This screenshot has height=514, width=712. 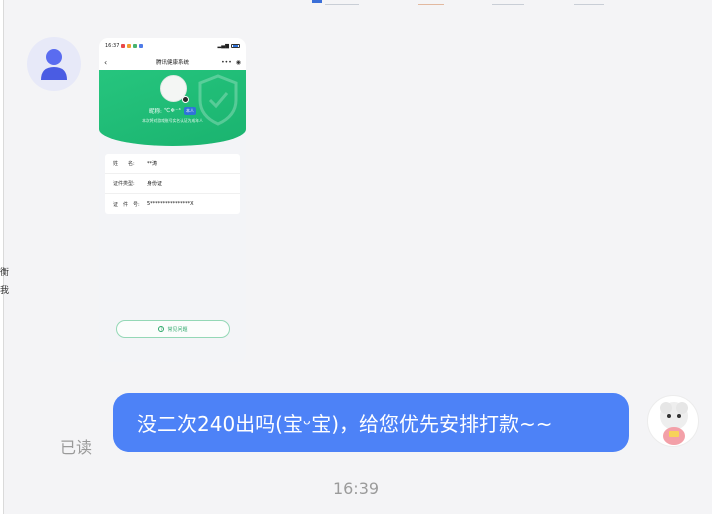 I want to click on info-row-id-number: 证 件 号: 5****************X, so click(x=172, y=204).